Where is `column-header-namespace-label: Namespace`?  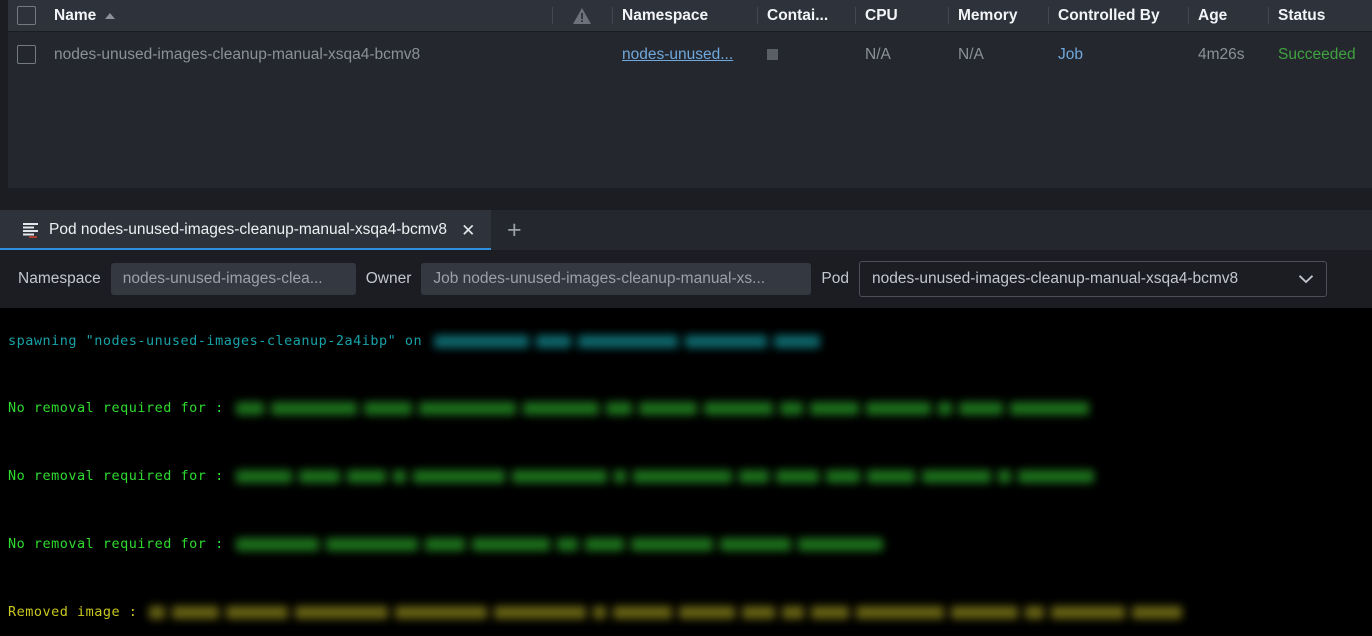
column-header-namespace-label: Namespace is located at coordinates (665, 15).